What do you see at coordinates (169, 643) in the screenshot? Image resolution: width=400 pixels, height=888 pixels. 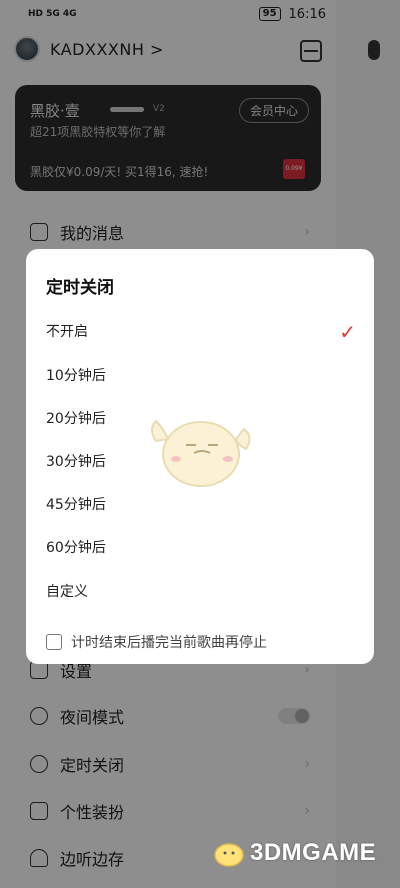 I see `finish-song-label: 计时结束后播完当前歌曲再停止` at bounding box center [169, 643].